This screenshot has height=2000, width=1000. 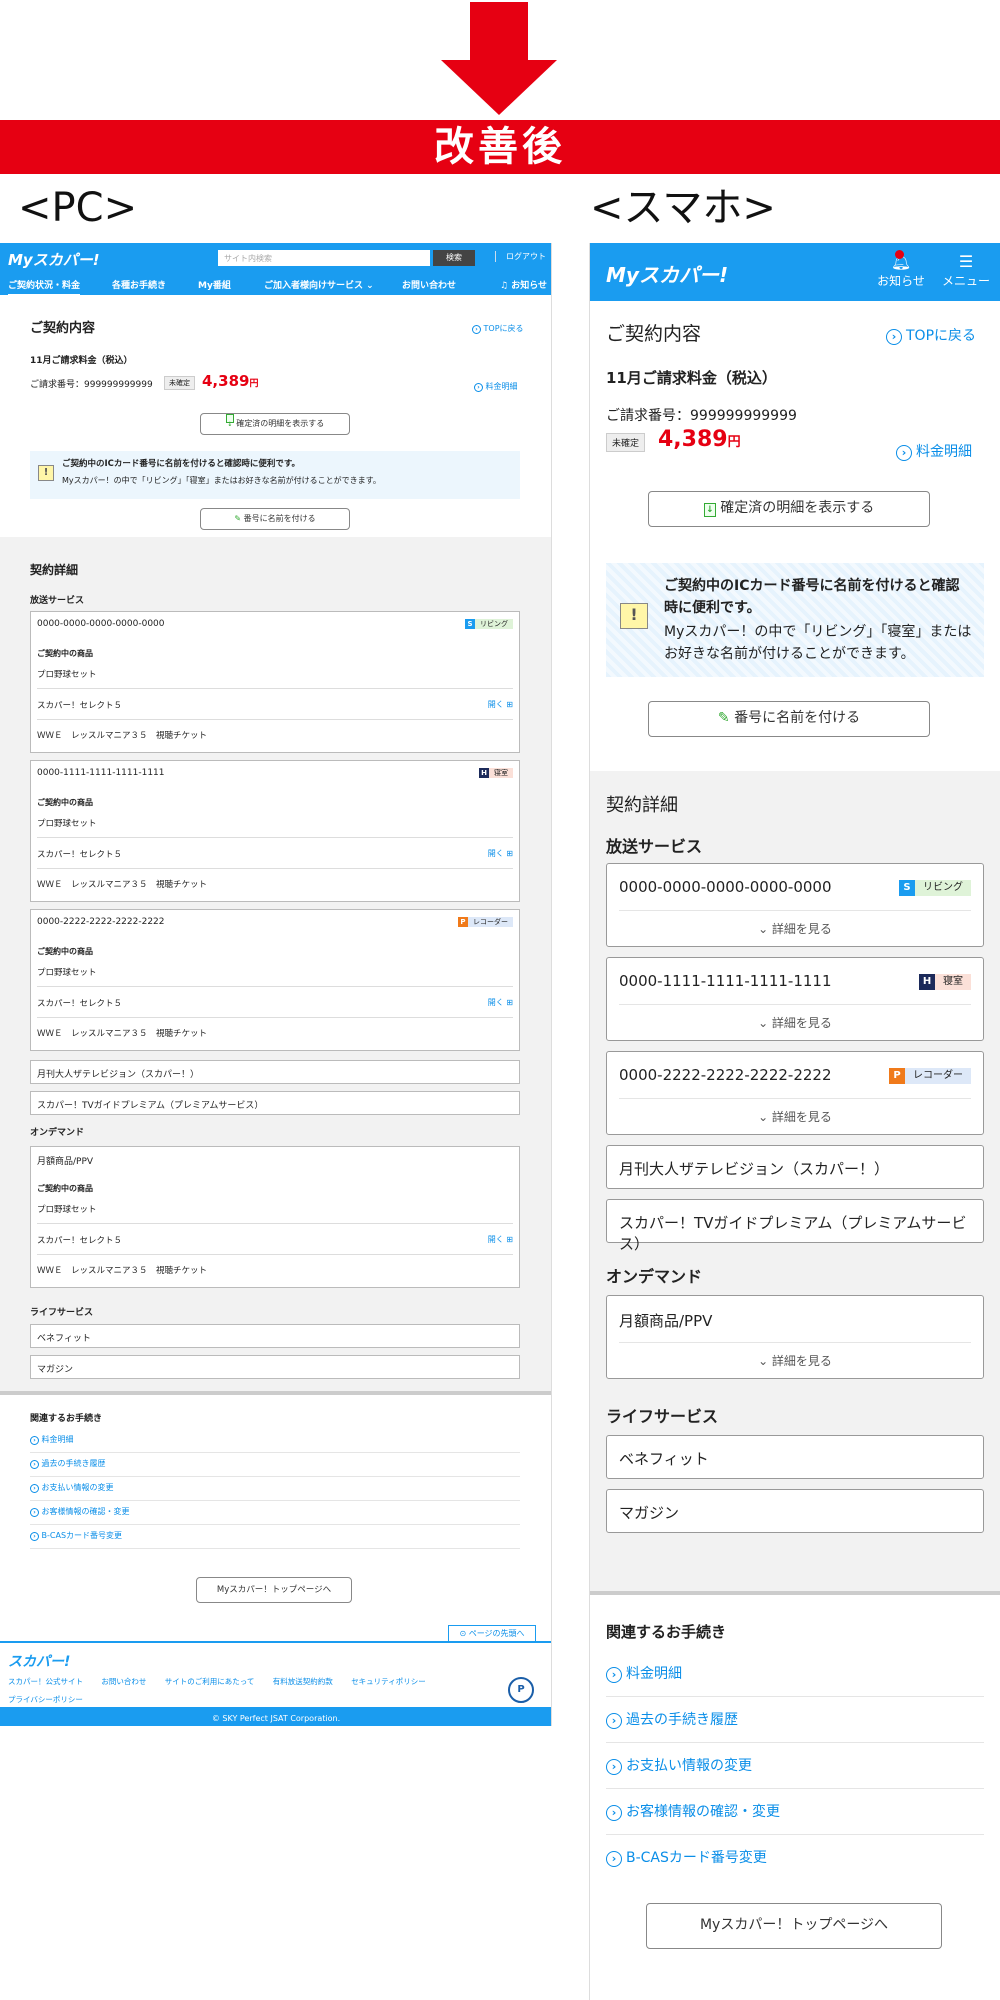 I want to click on sp-top-link: › TOPに戻る, so click(x=931, y=335).